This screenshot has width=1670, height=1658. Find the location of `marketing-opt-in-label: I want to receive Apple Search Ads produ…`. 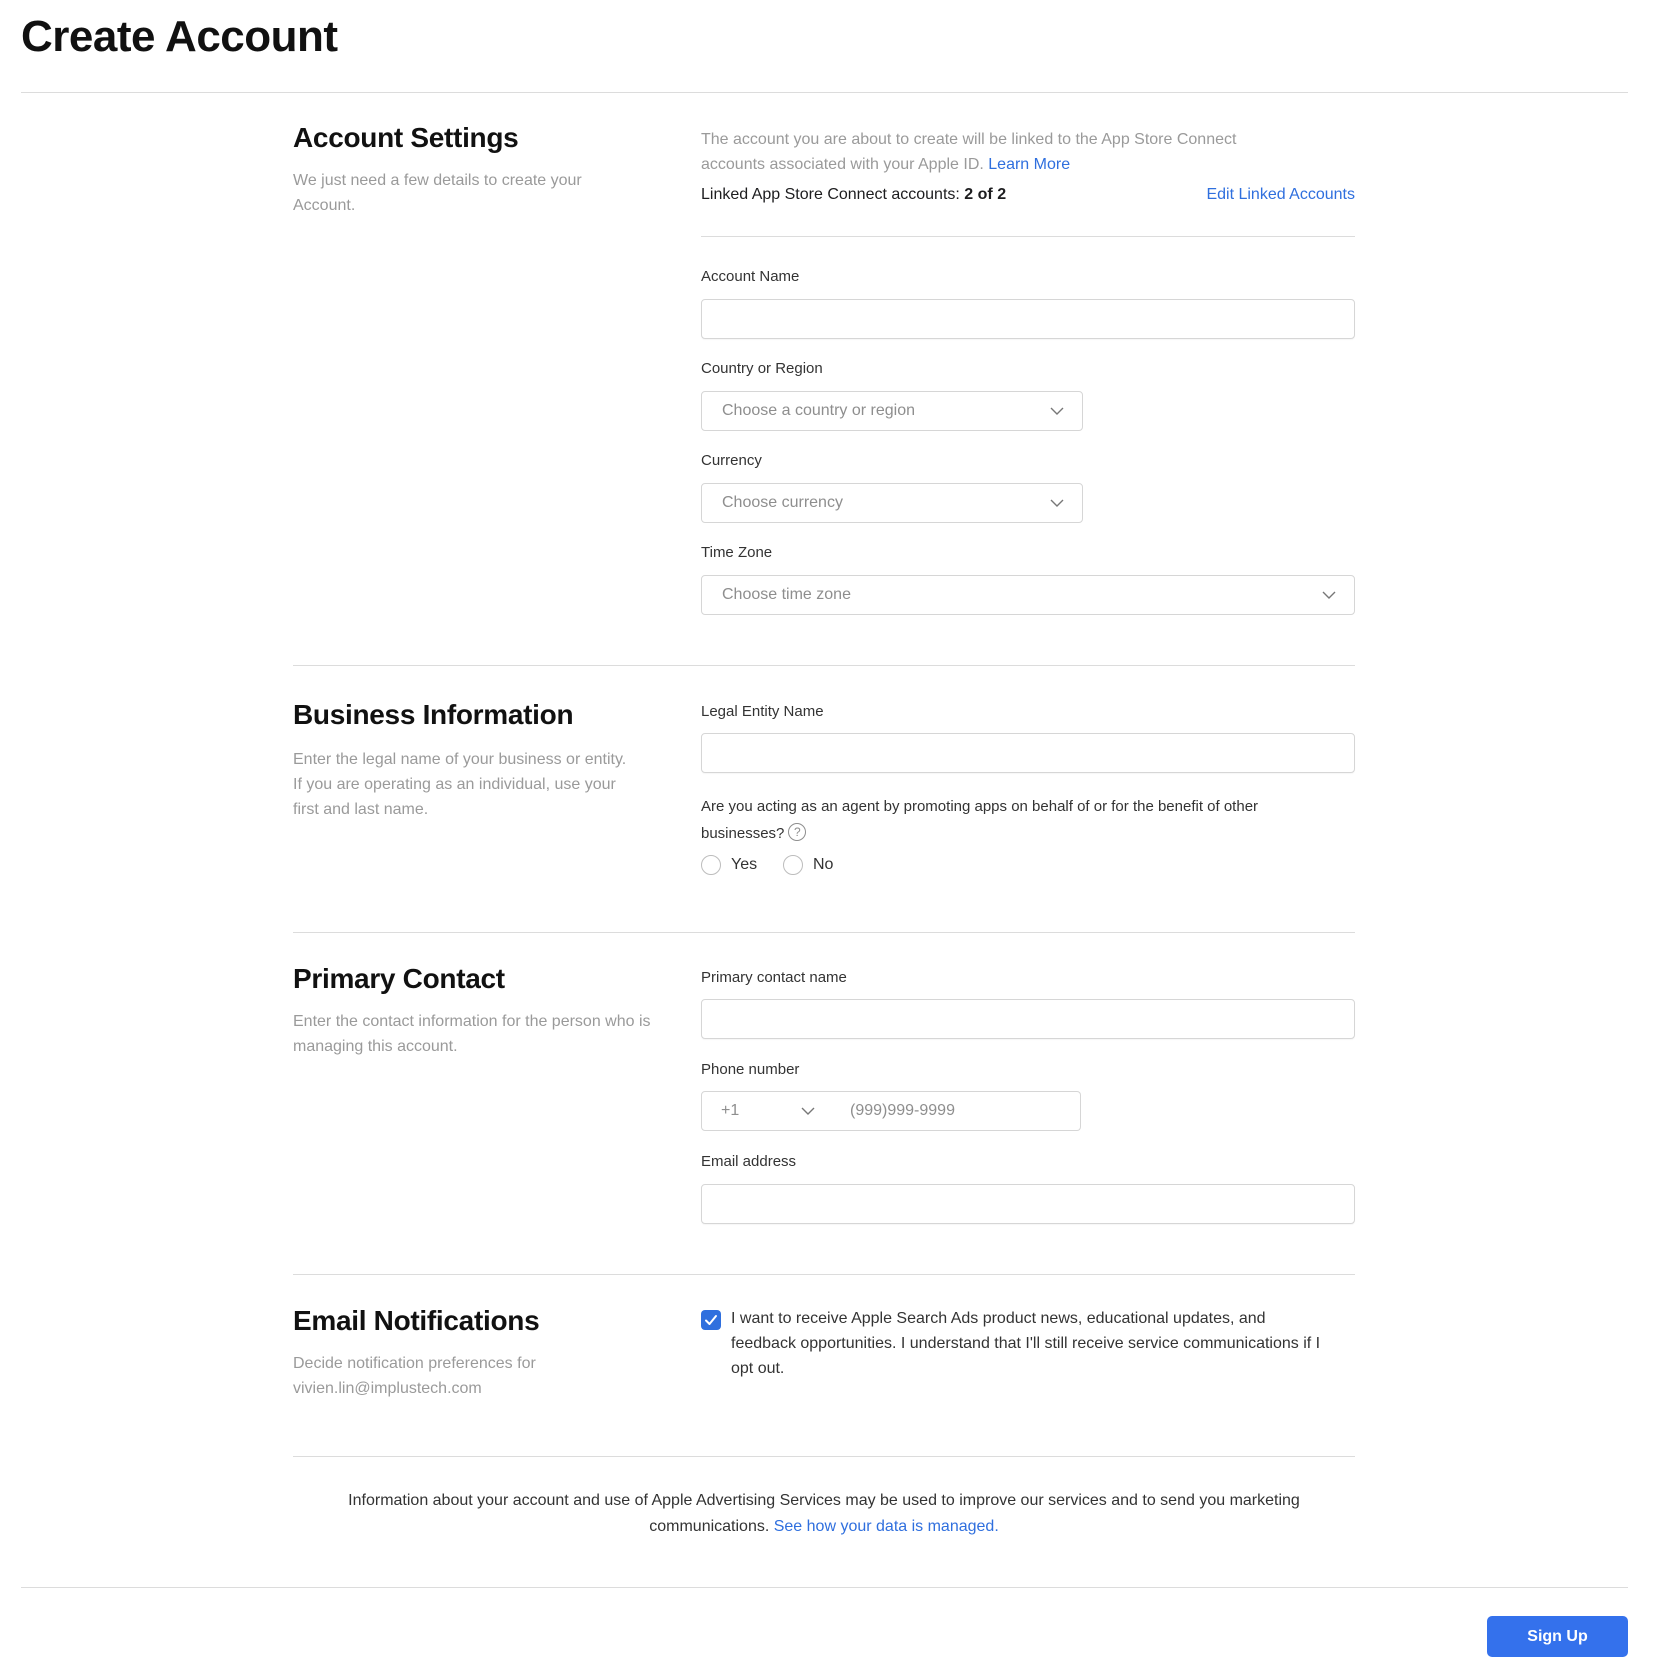

marketing-opt-in-label: I want to receive Apple Search Ads produ… is located at coordinates (1026, 1343).